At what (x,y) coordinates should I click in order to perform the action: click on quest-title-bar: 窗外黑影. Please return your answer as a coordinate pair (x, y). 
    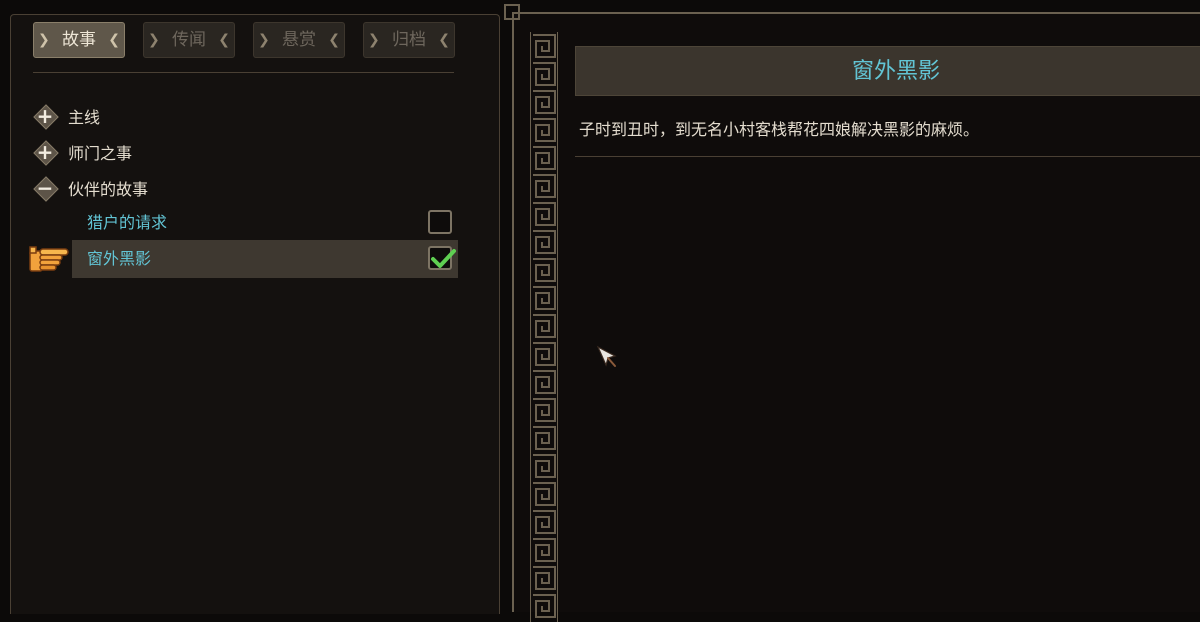
    Looking at the image, I should click on (887, 71).